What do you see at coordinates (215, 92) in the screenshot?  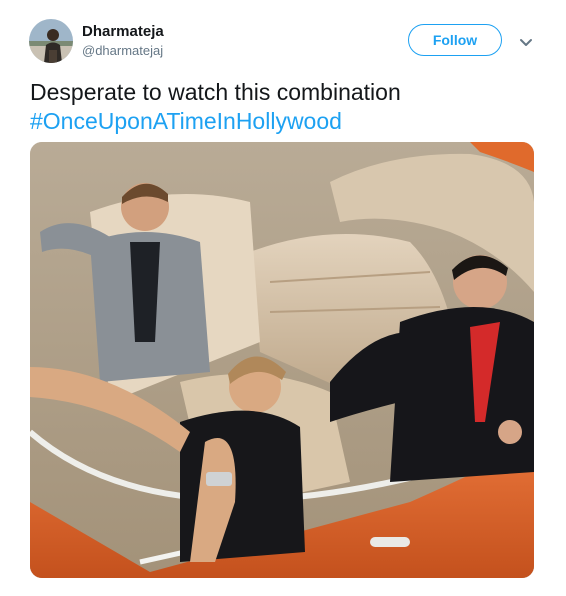 I see `tweet-text: Desperate to watch this combination` at bounding box center [215, 92].